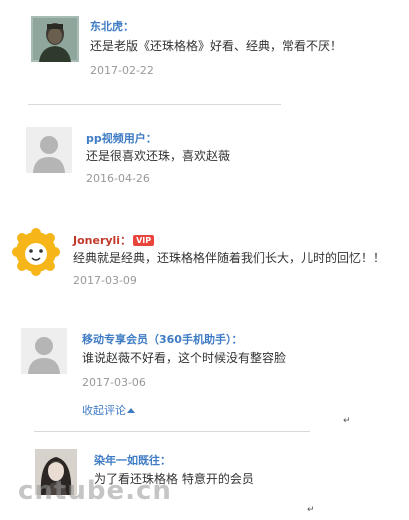 The image size is (409, 520). Describe the element at coordinates (132, 460) in the screenshot. I see `username: 染年一如既往：` at that location.